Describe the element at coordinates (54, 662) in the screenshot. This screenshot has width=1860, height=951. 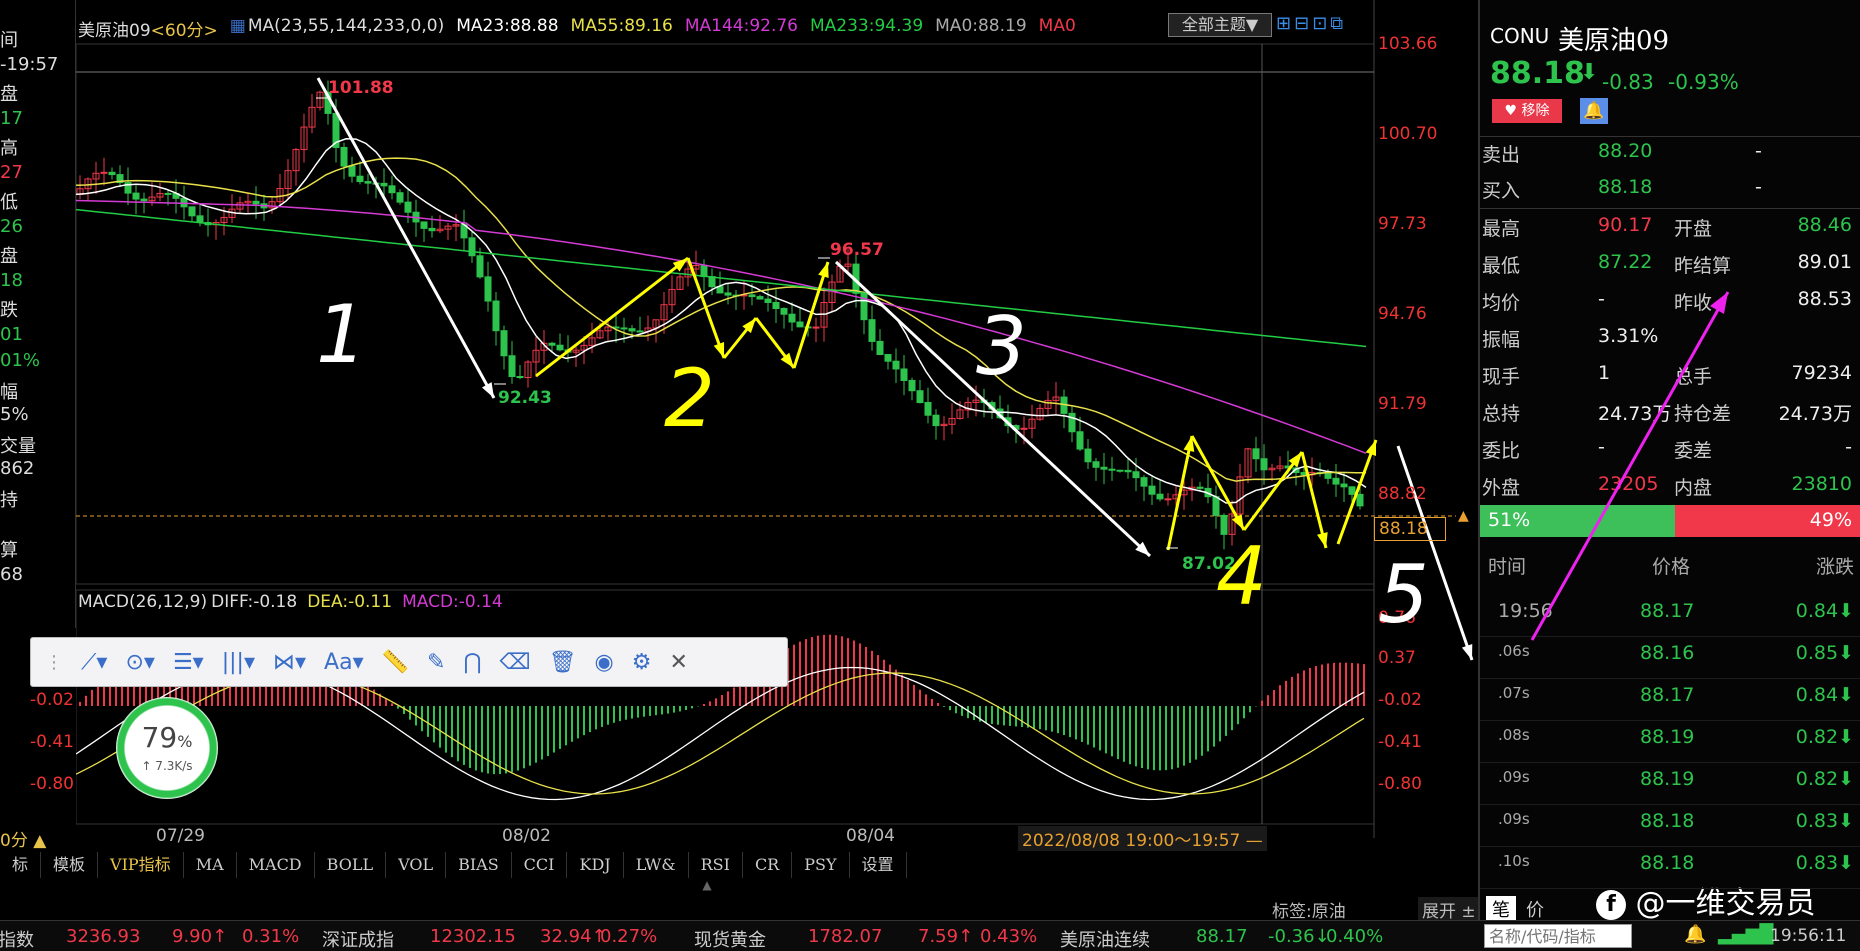
I see `drag-handle-icon: ⋮` at that location.